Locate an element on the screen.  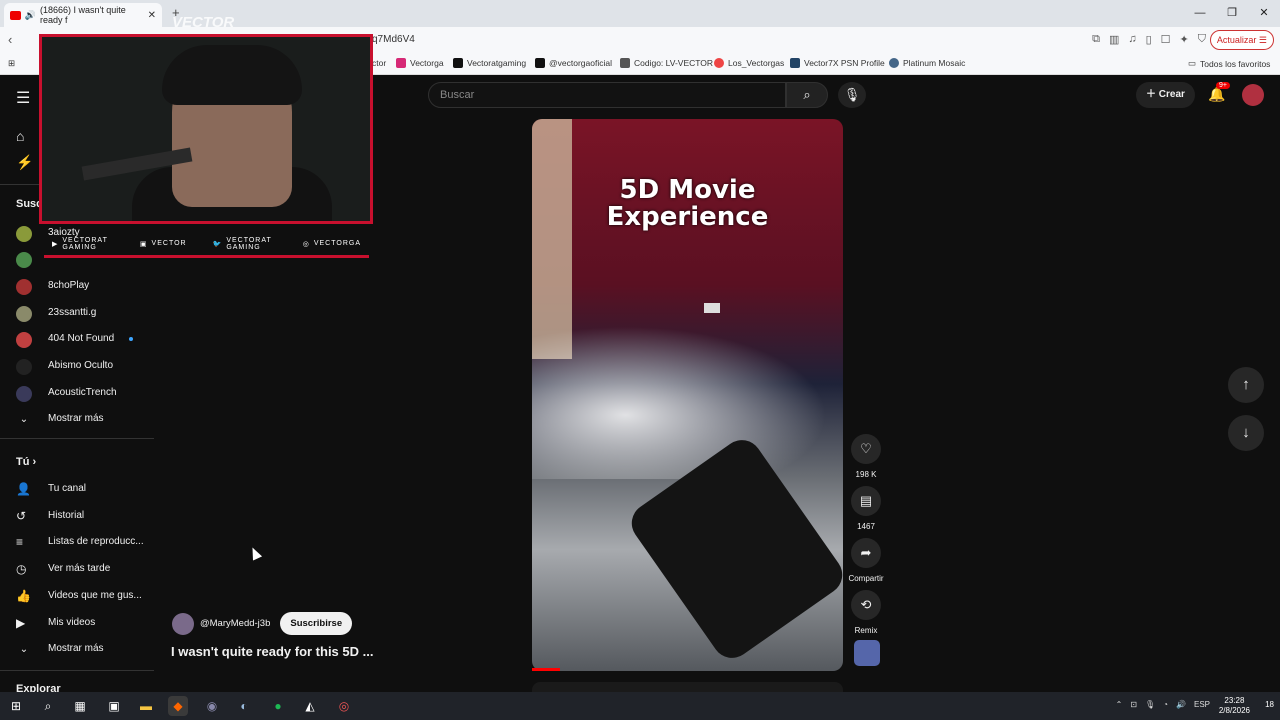
steam-icon: ◐ is located at coordinates (244, 706).